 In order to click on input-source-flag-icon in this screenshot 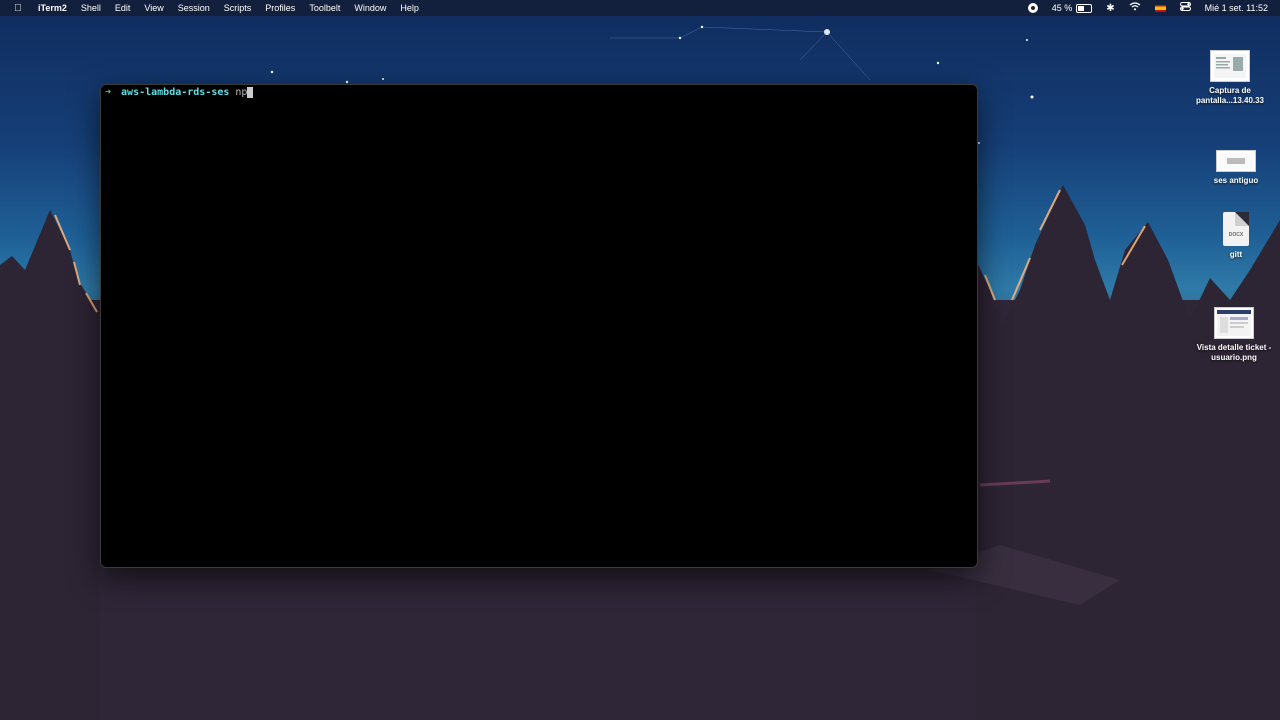, I will do `click(1160, 8)`.